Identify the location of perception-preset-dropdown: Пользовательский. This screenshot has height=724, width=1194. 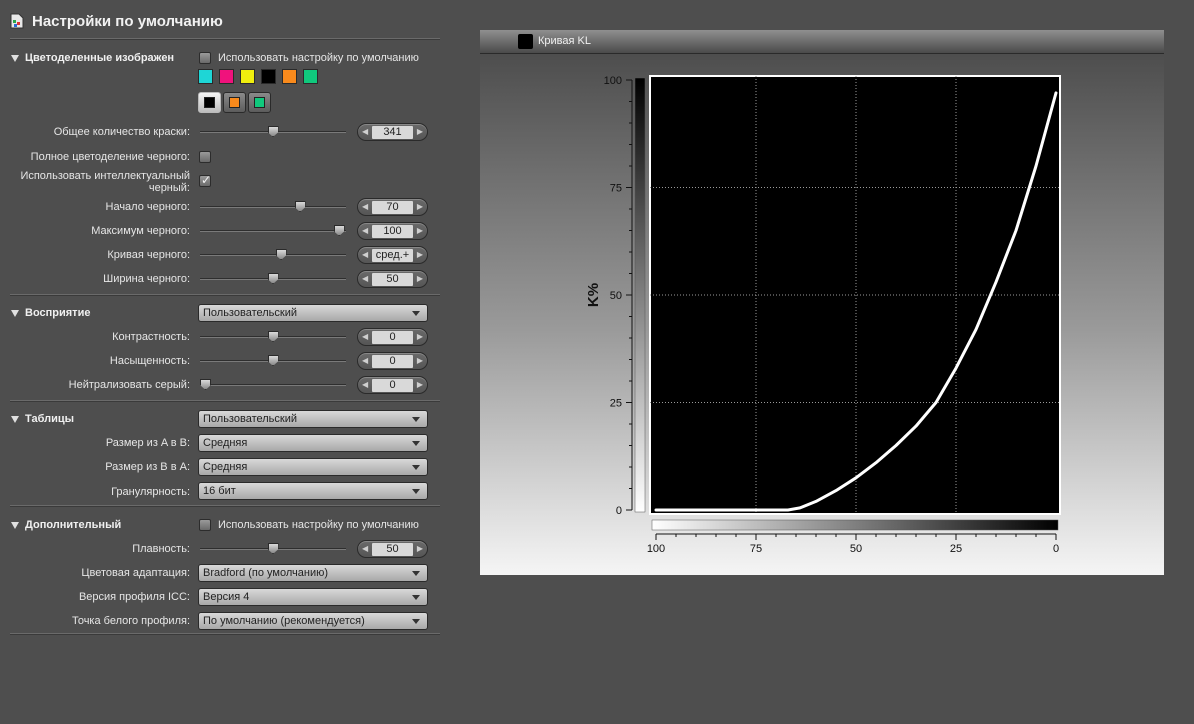
(313, 313).